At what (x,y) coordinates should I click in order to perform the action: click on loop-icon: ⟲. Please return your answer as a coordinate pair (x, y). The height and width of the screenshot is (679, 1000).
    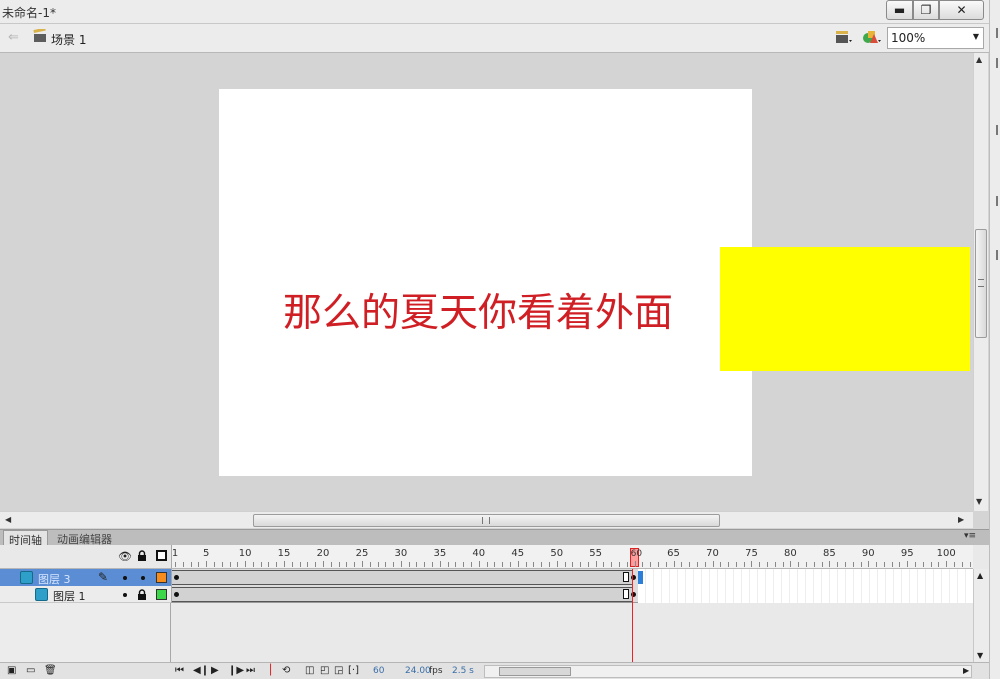
    Looking at the image, I should click on (286, 670).